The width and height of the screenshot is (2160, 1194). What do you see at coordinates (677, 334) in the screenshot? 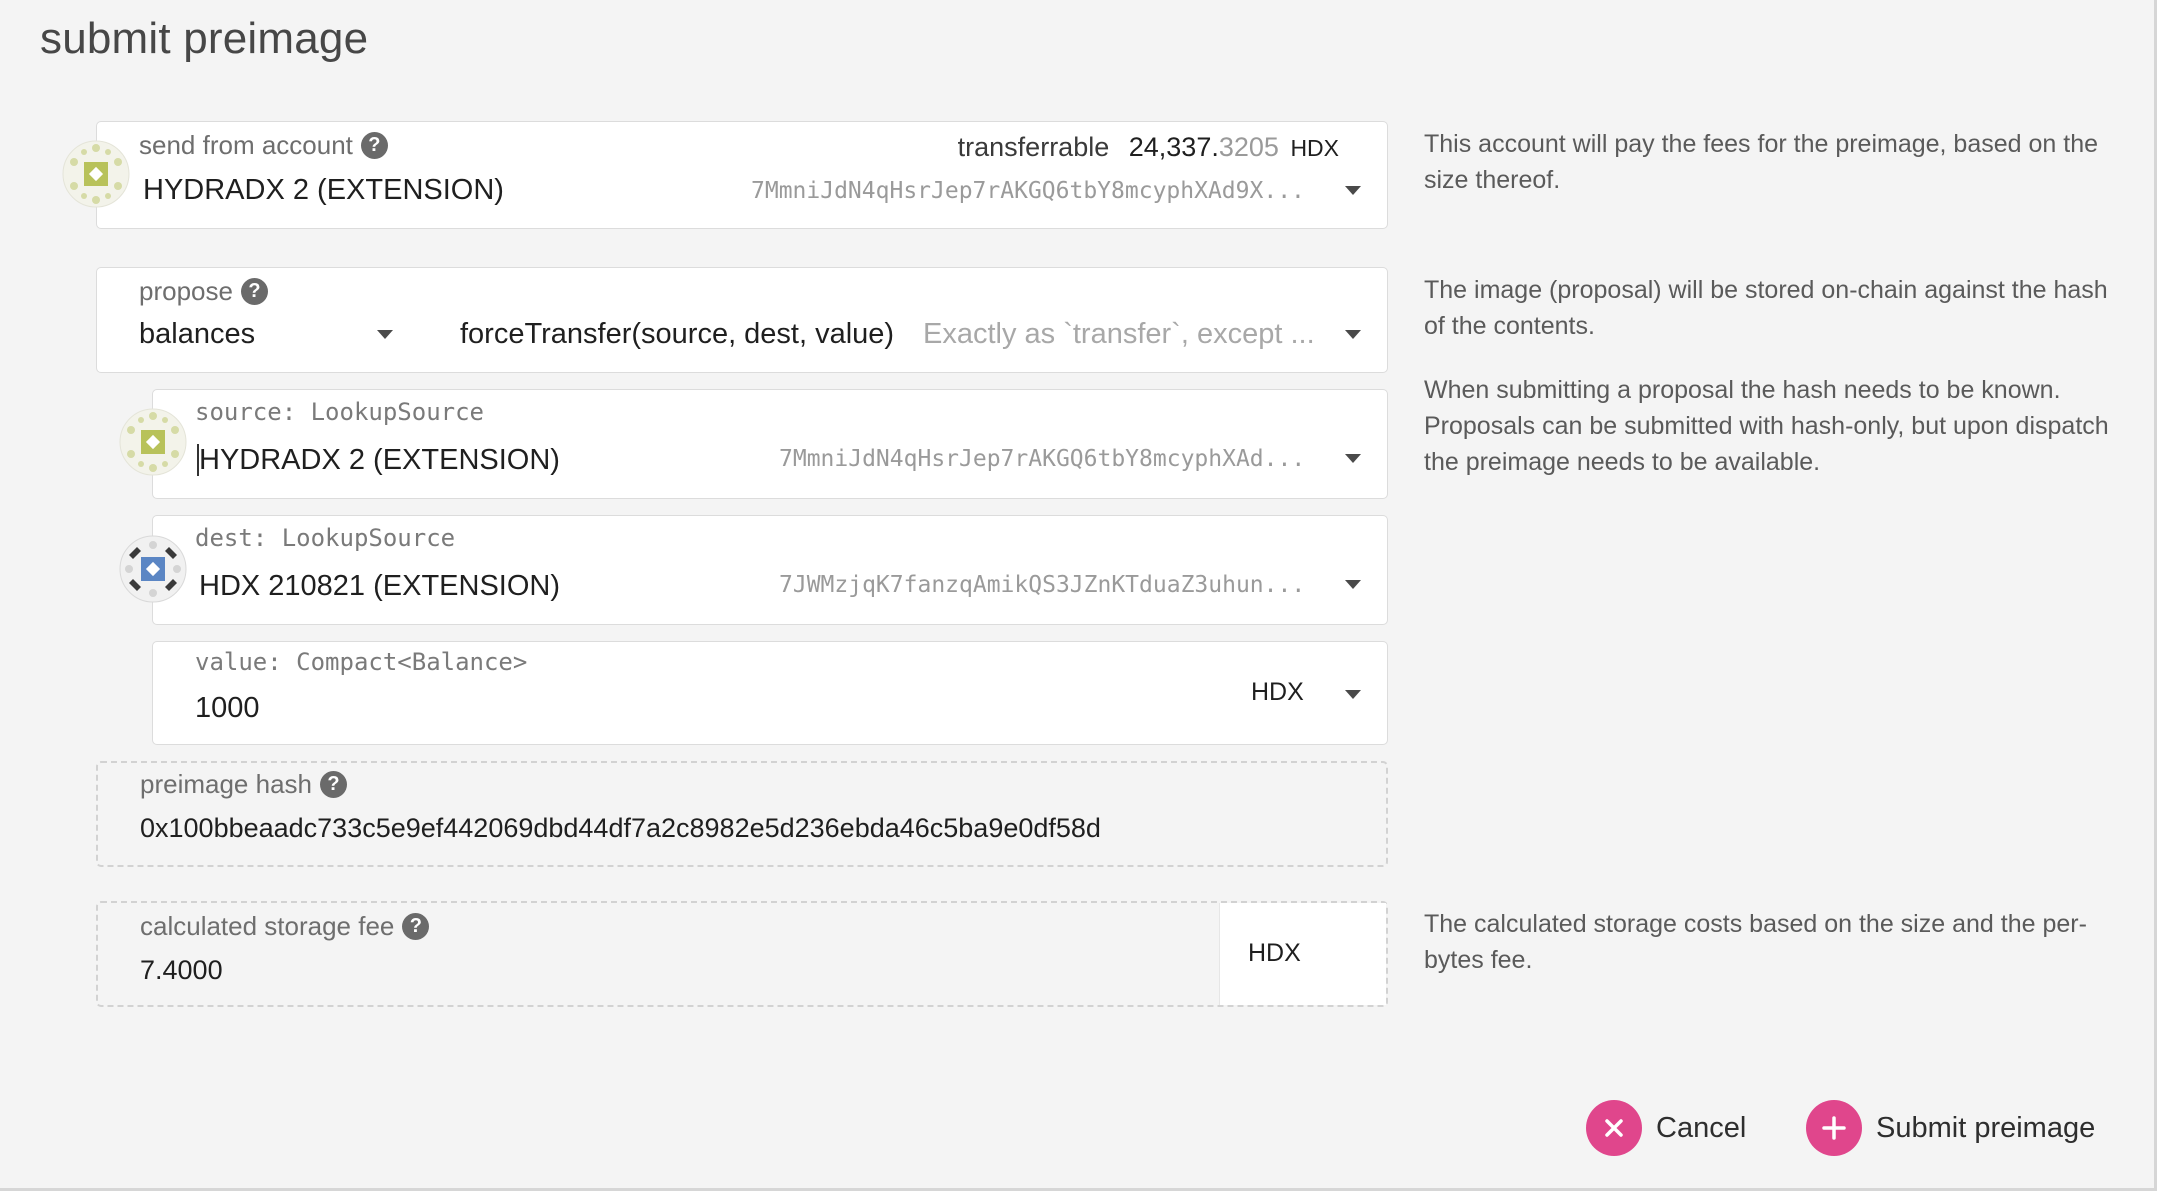
I see `propose-method-select: forceTransfer(source, dest, value)` at bounding box center [677, 334].